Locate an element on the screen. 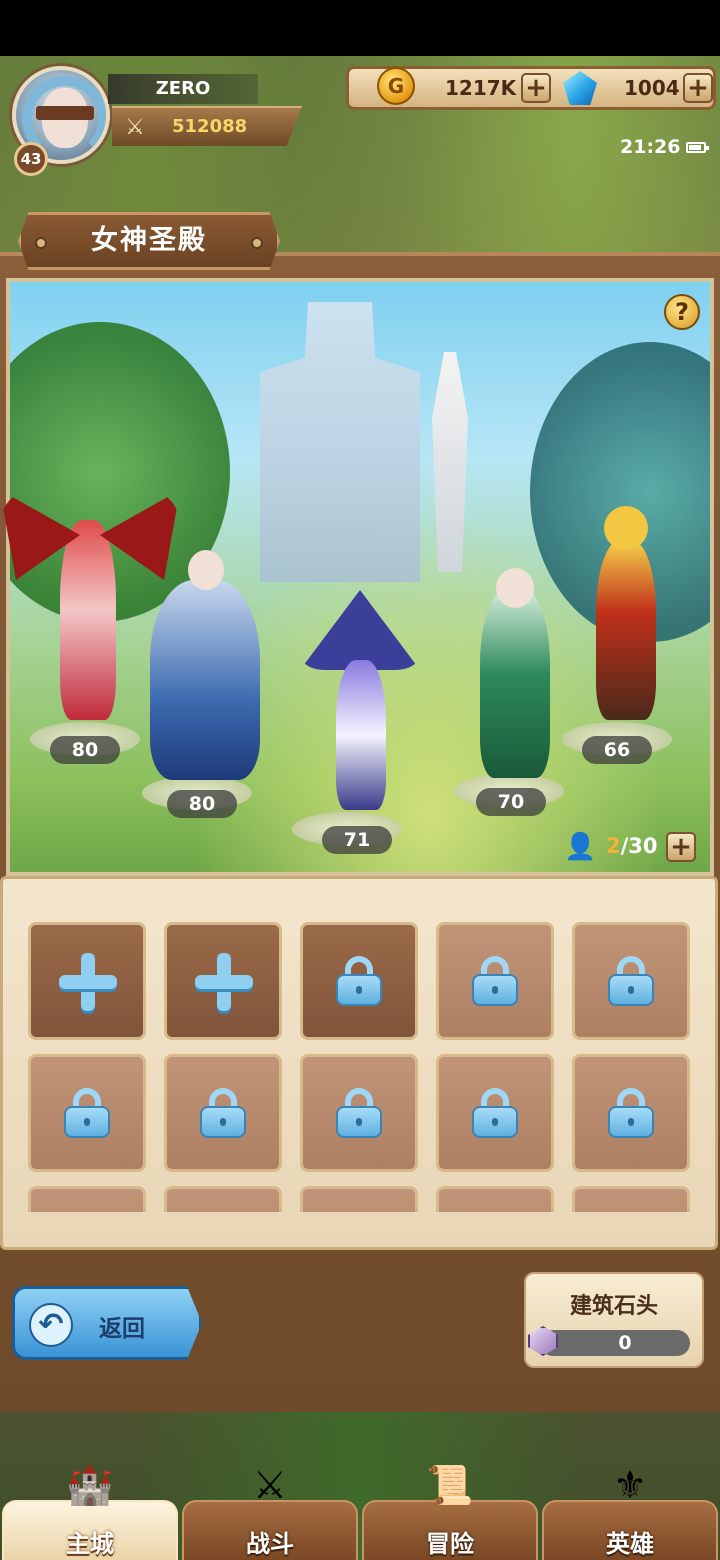  capacity-max: /30 is located at coordinates (639, 846).